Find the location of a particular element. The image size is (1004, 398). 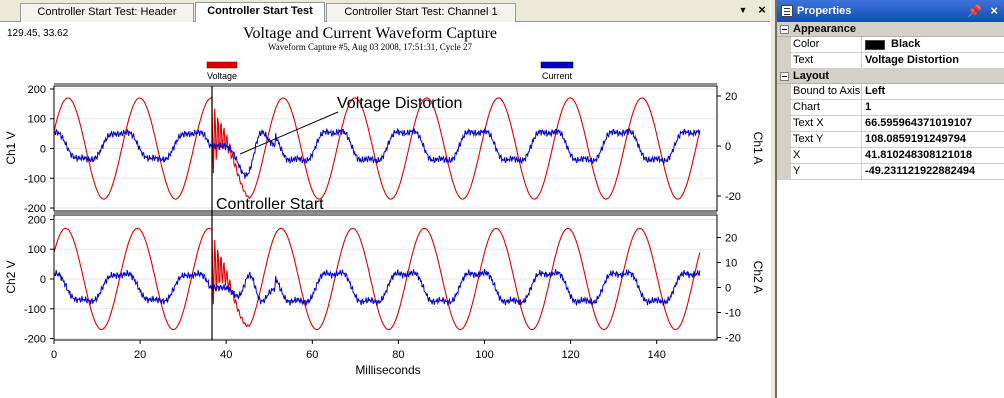

x-tick-label: 0 is located at coordinates (54, 355).